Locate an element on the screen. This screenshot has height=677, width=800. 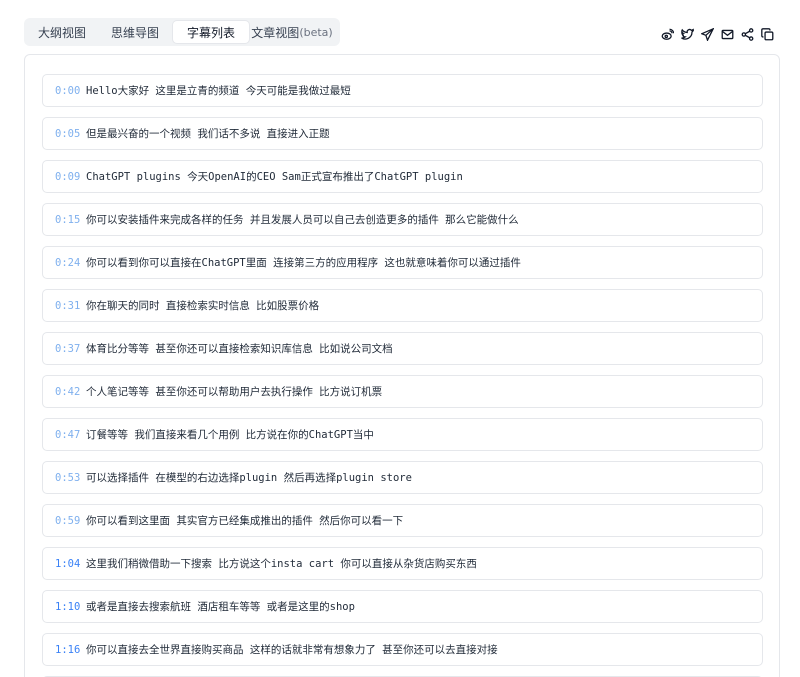
subtitle-timestamp: 0:00 is located at coordinates (70, 91).